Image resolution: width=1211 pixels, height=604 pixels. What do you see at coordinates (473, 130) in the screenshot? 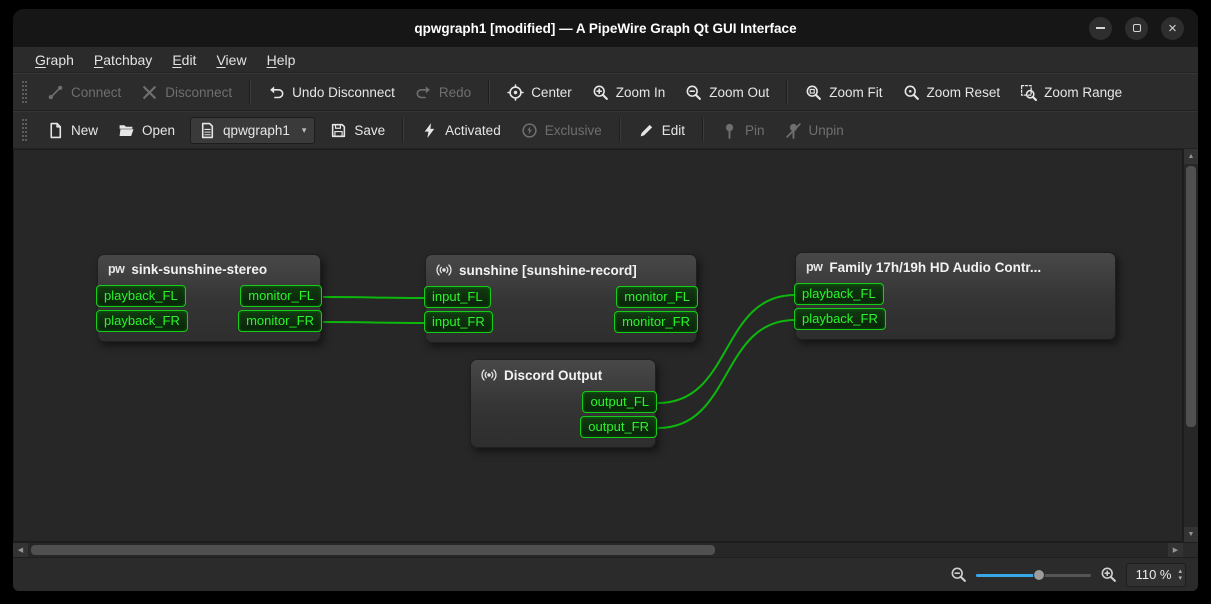
I see `toolbar-button-label: Activated` at bounding box center [473, 130].